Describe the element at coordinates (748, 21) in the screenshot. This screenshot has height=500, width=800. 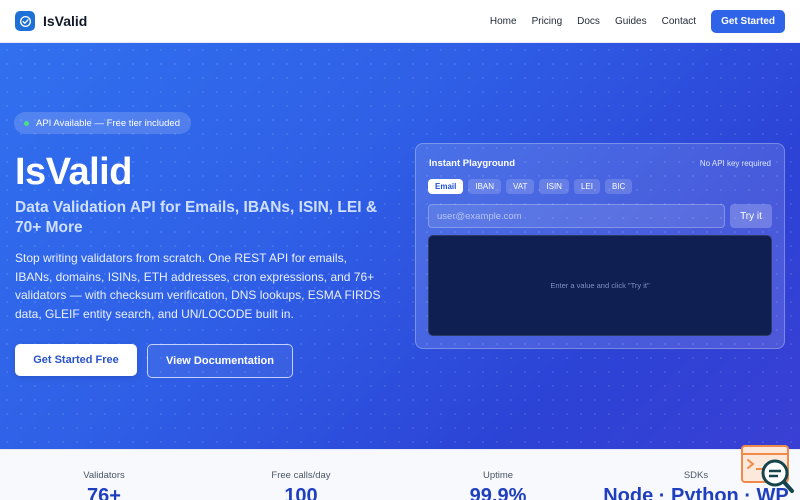
I see `get-started-button: Get Started` at that location.